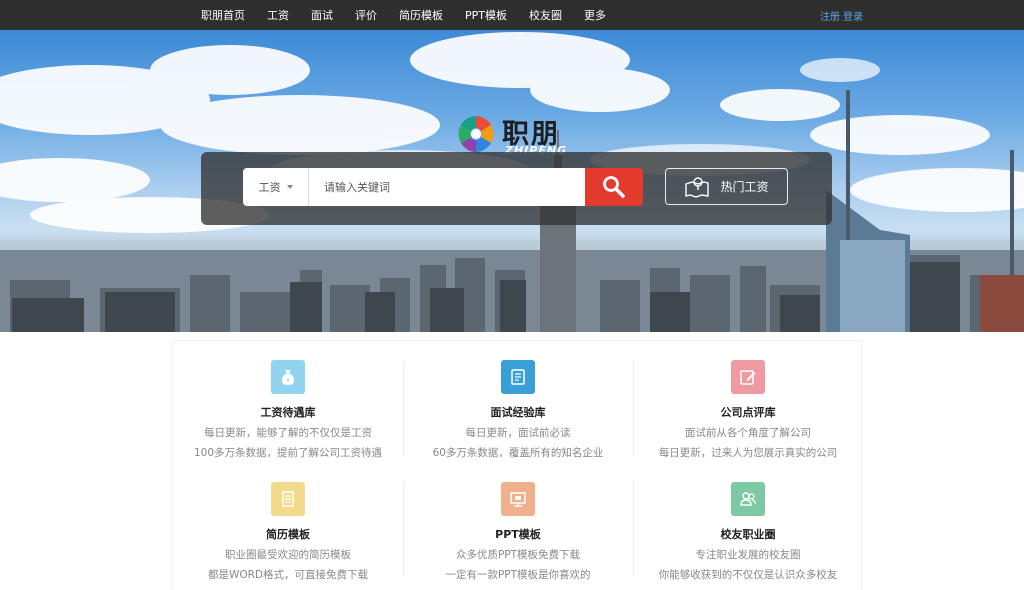  I want to click on feature-ppt-template-title: PPT模板, so click(518, 534).